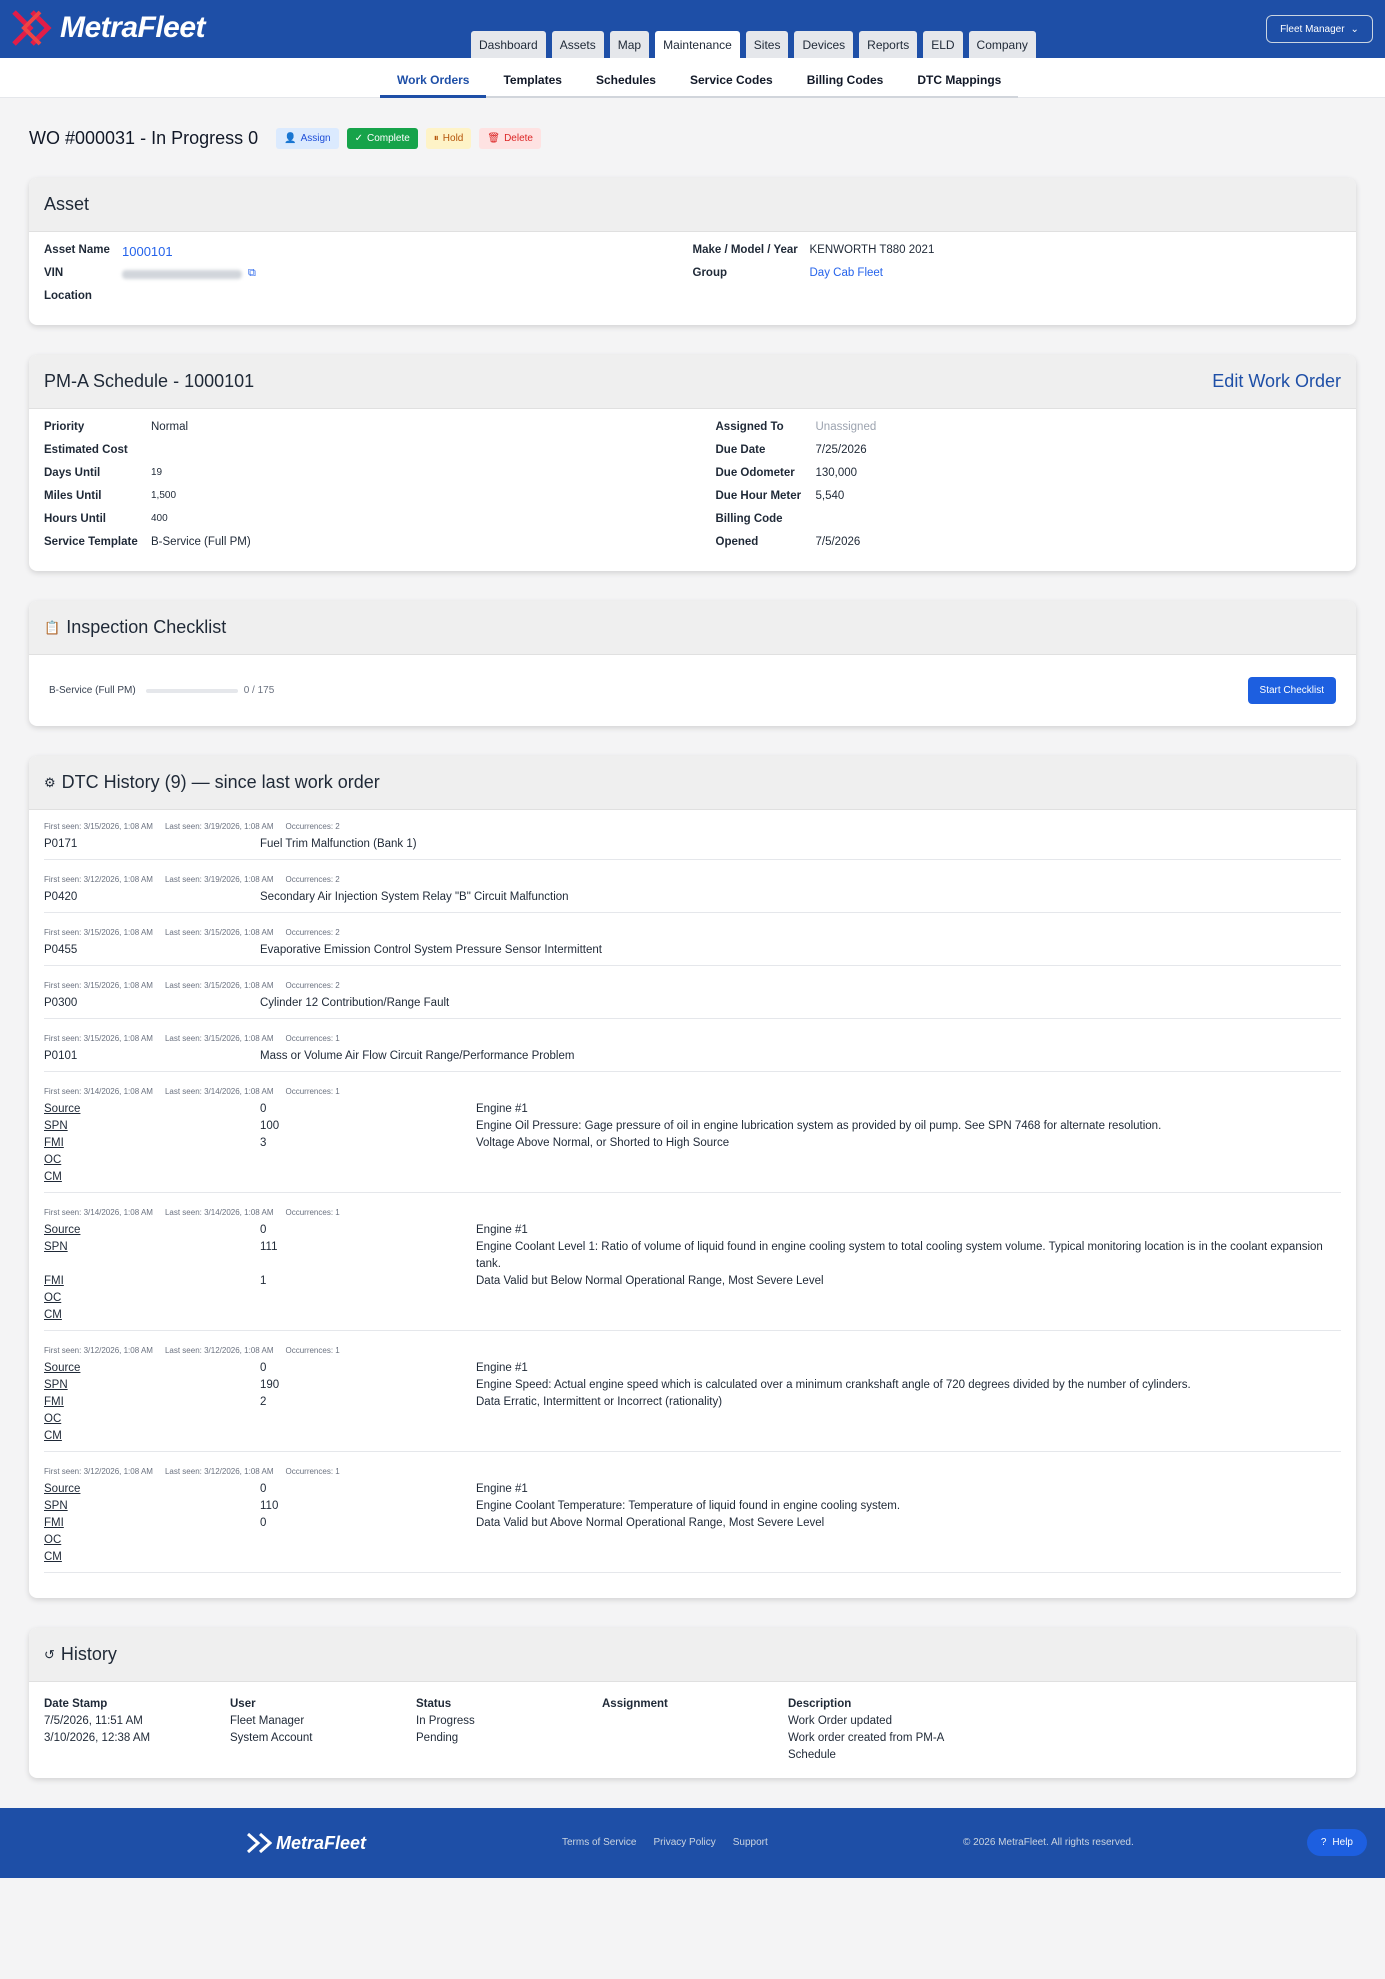 The width and height of the screenshot is (1385, 1979). What do you see at coordinates (271, 1738) in the screenshot?
I see `history-cell: System Account` at bounding box center [271, 1738].